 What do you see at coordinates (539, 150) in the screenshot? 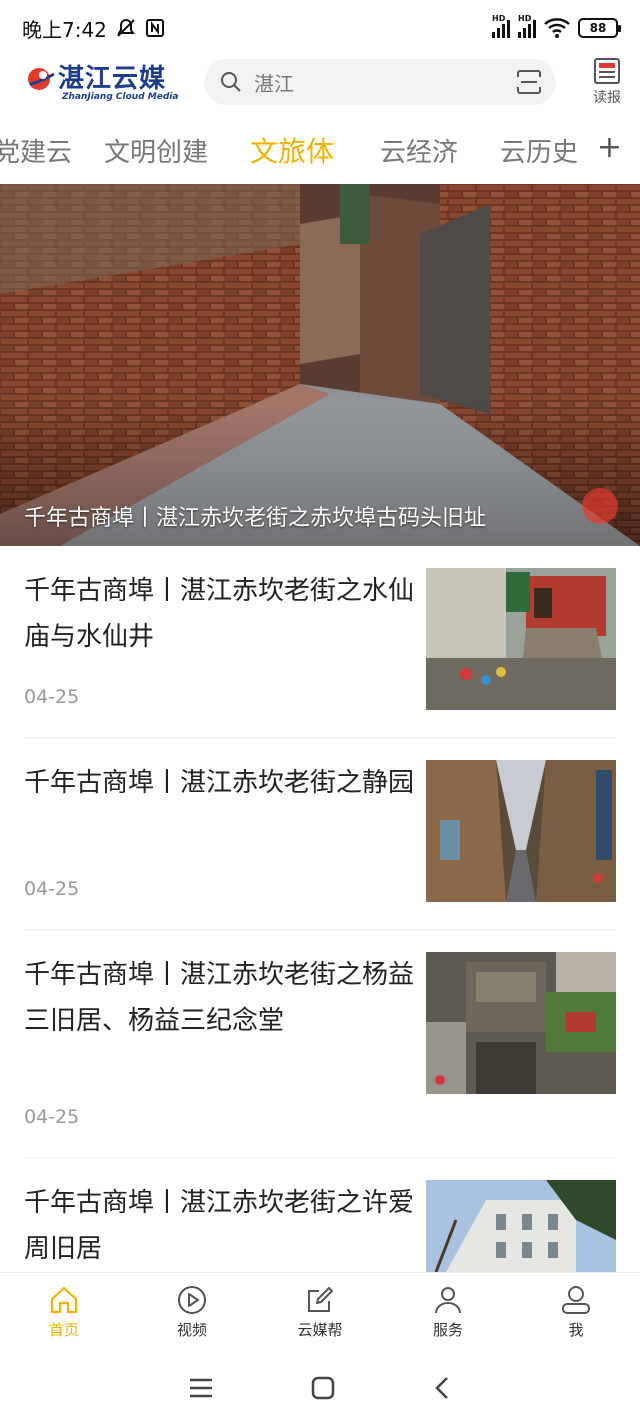
I see `tab-cloud-history: 云历史` at bounding box center [539, 150].